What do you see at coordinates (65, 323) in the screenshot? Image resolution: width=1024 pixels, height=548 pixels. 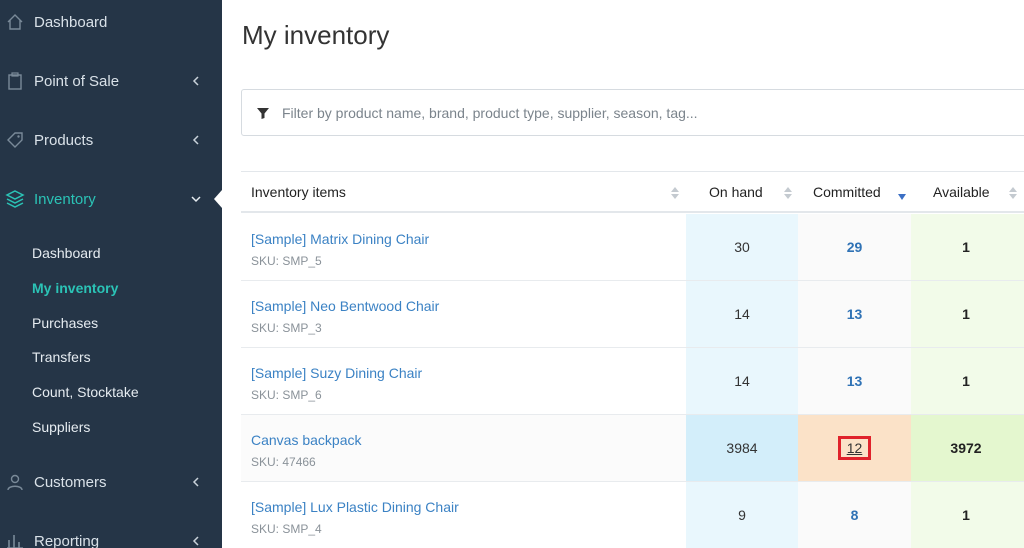 I see `sidebar-subitem-purchases: Purchases` at bounding box center [65, 323].